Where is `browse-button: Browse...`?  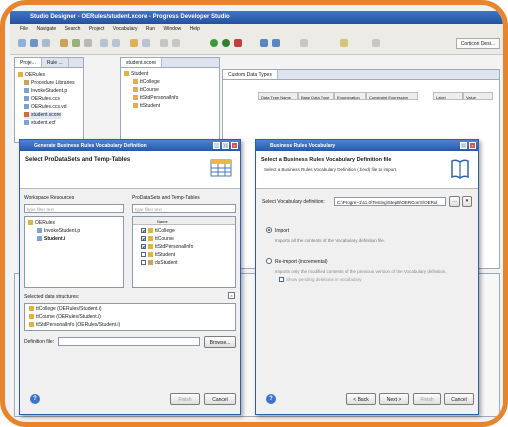 browse-button: Browse... is located at coordinates (220, 342).